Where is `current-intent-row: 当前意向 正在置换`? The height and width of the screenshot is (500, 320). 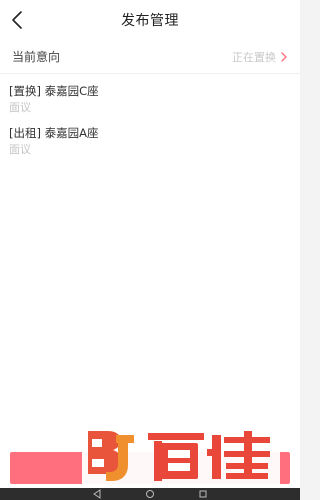 current-intent-row: 当前意向 正在置换 is located at coordinates (150, 57).